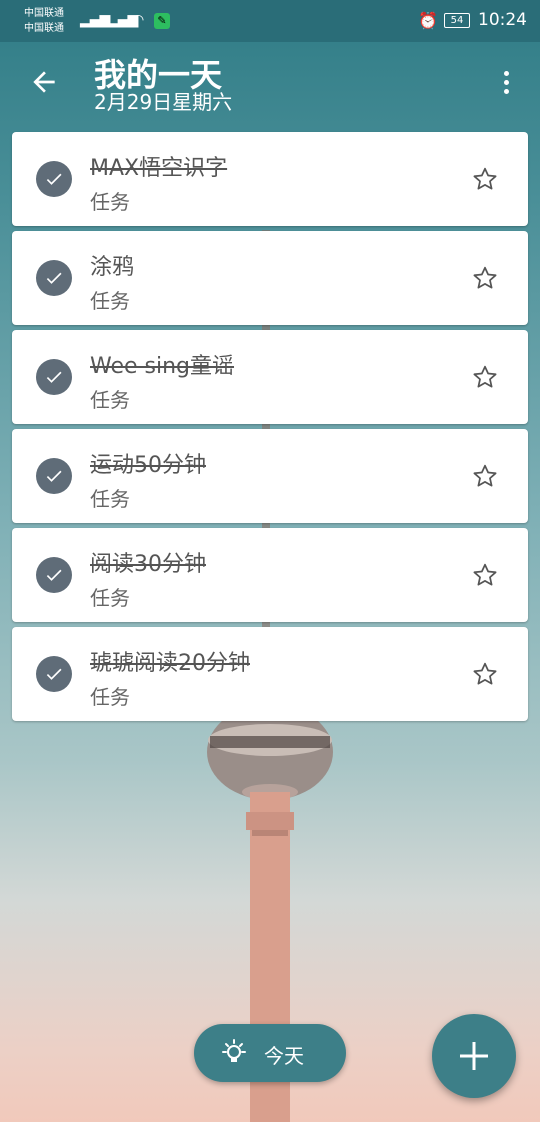 This screenshot has height=1122, width=540. Describe the element at coordinates (95, 20) in the screenshot. I see `signal-icon: ▂▄▆` at that location.